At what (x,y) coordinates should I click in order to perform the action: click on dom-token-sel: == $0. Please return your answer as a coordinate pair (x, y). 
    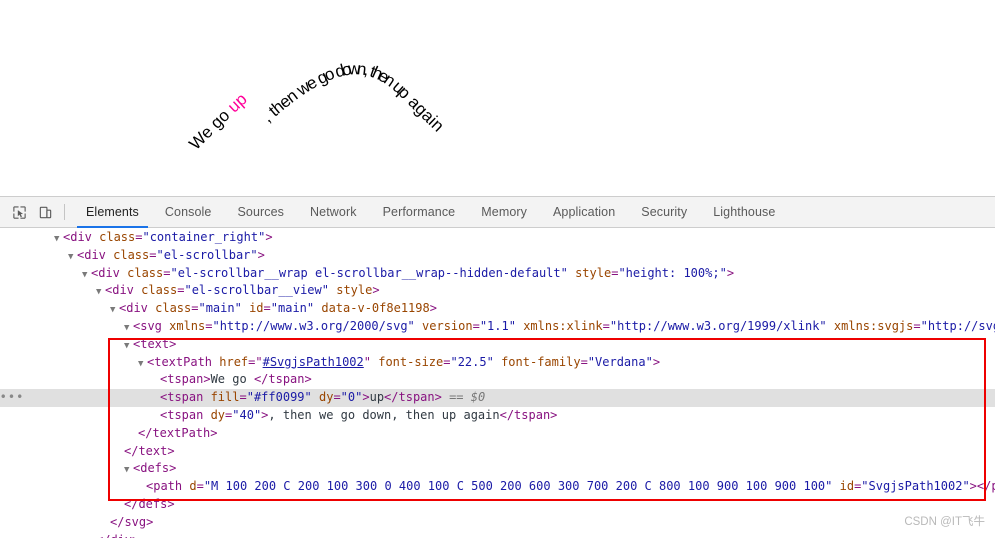
    Looking at the image, I should click on (463, 397).